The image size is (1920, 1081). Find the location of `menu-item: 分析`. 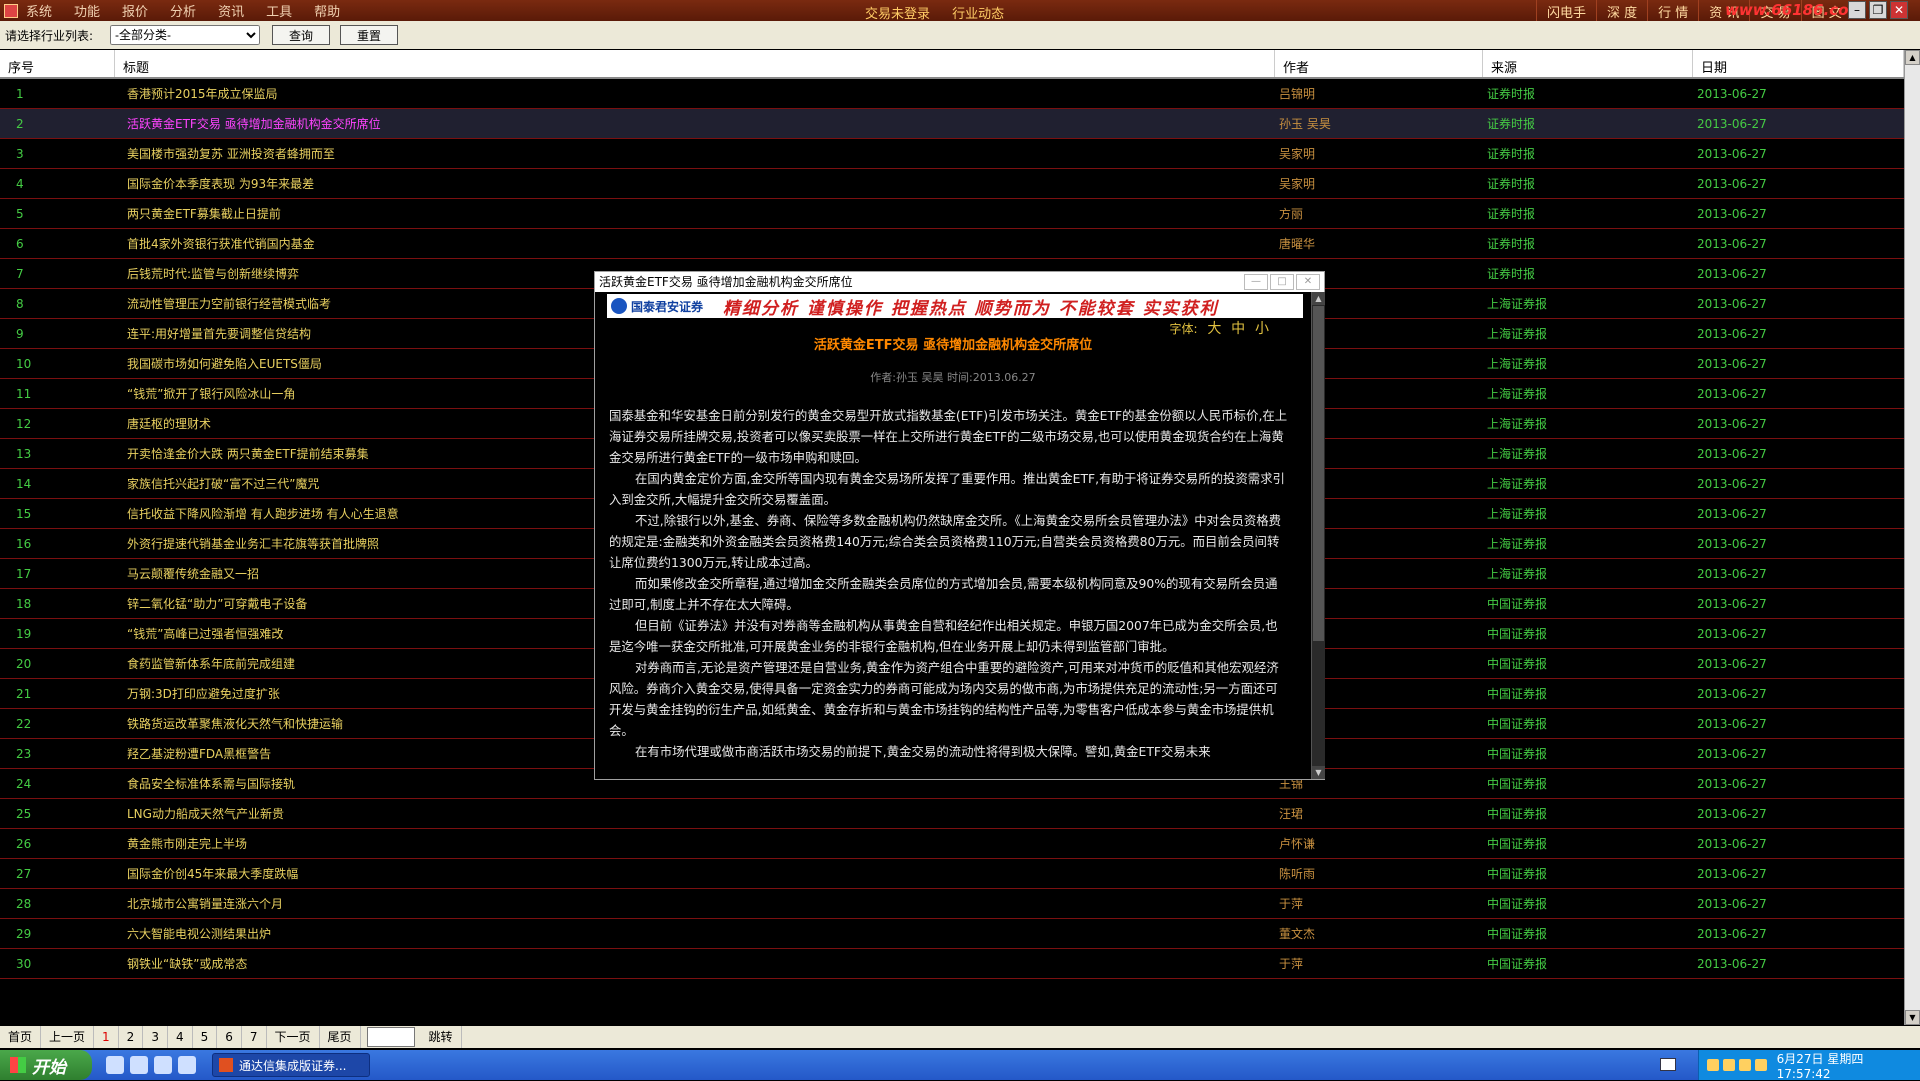

menu-item: 分析 is located at coordinates (183, 12).